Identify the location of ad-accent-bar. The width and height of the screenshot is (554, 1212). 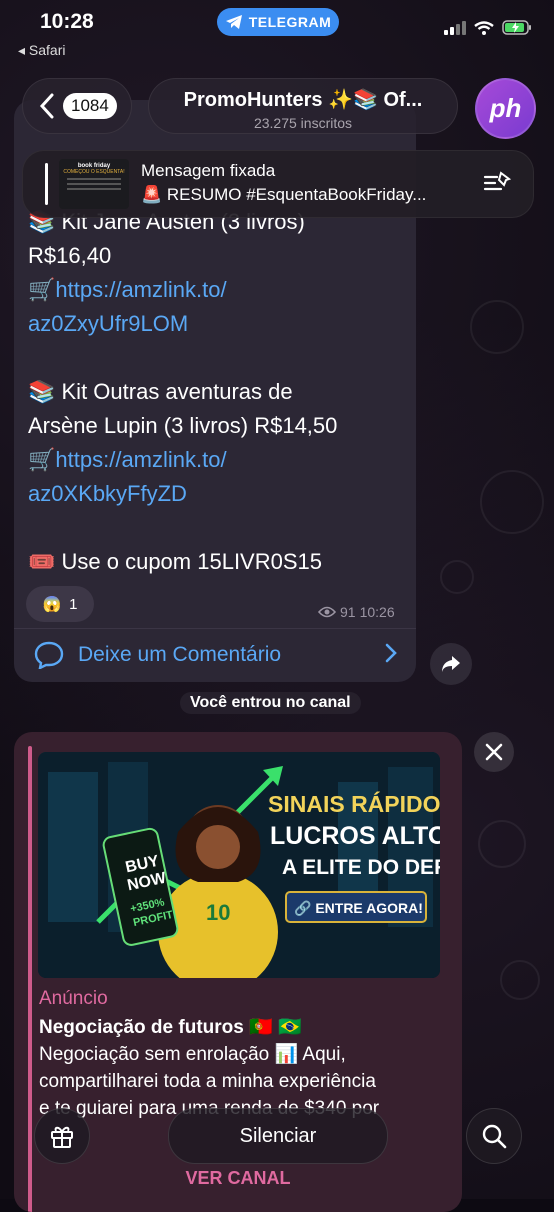
(30, 979).